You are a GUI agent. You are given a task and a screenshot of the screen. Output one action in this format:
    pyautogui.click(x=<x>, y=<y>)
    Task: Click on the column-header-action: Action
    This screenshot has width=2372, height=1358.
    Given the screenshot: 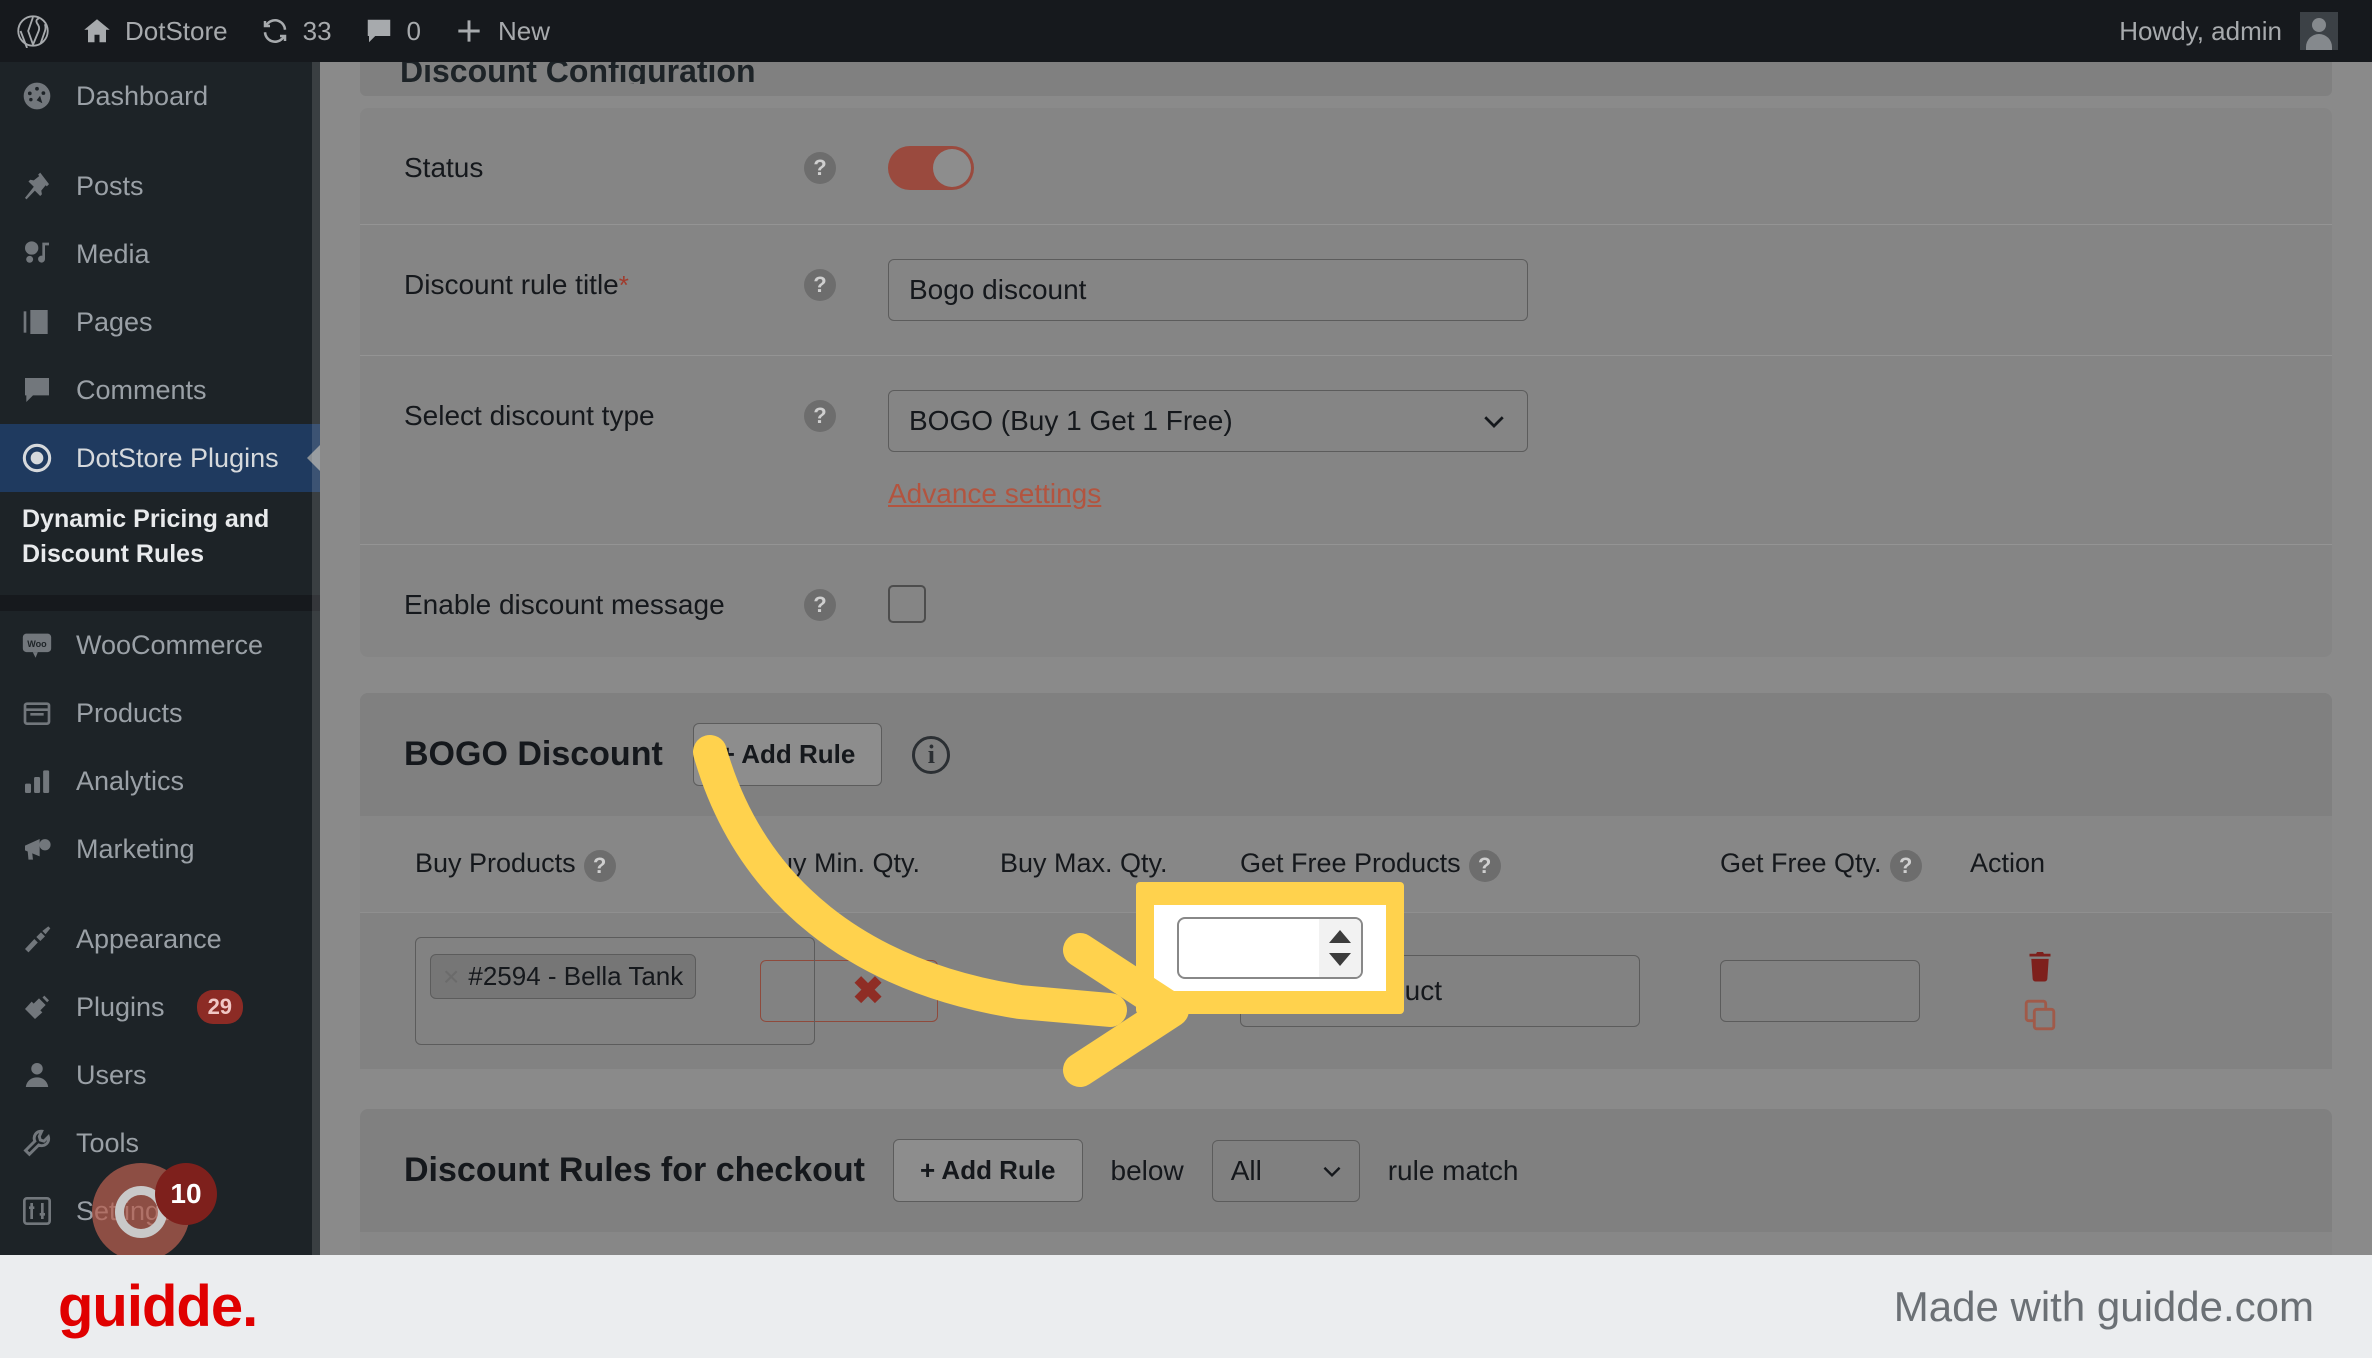 What is the action you would take?
    pyautogui.click(x=2040, y=864)
    